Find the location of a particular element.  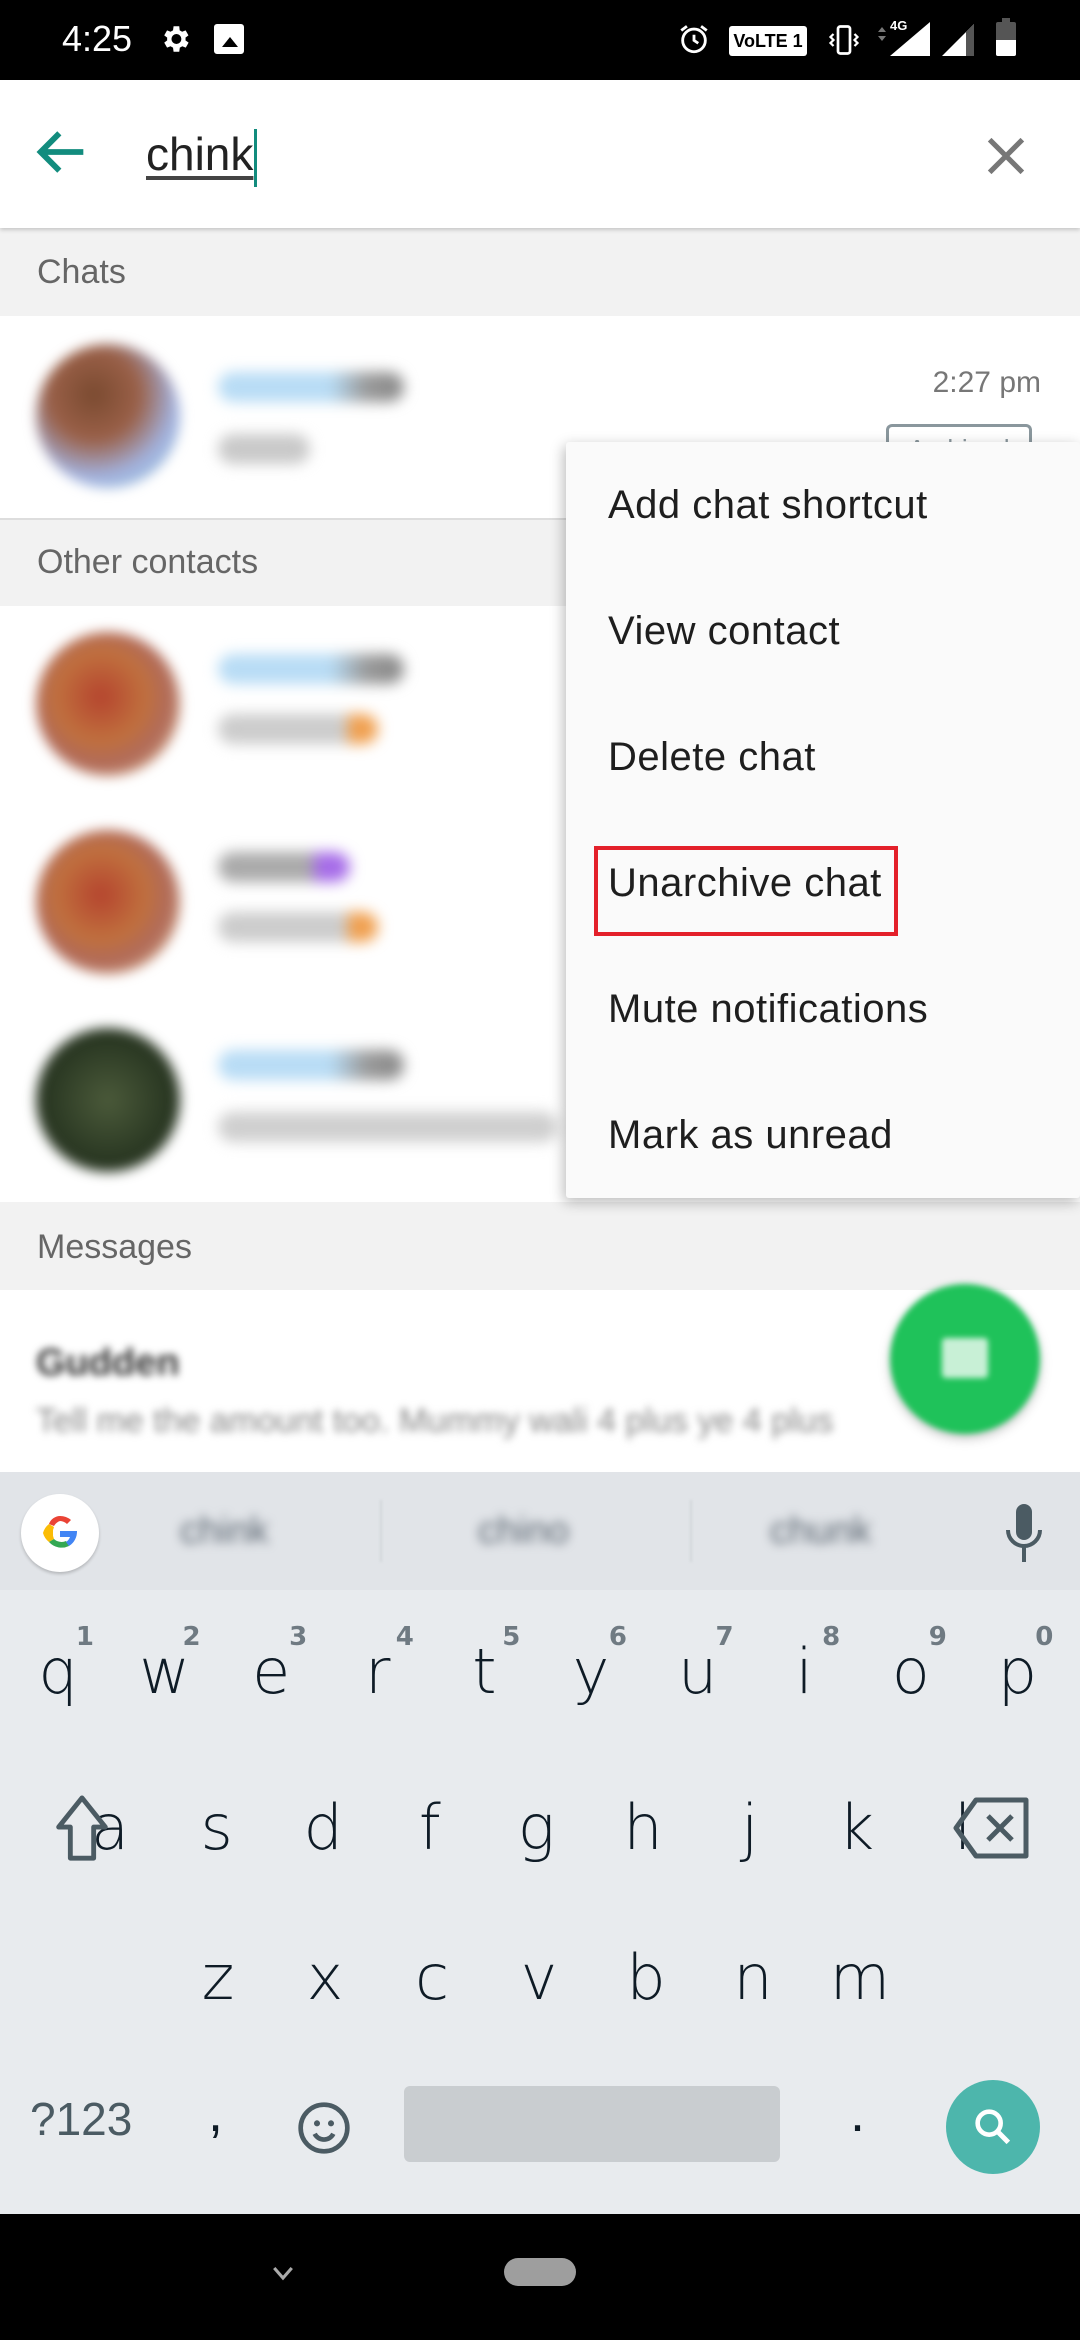

key-label: x is located at coordinates (325, 1977).